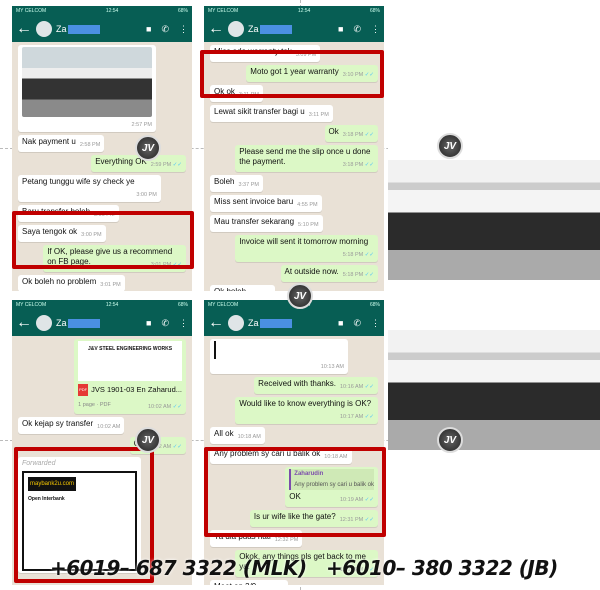  What do you see at coordinates (130, 361) in the screenshot?
I see `pdf-preview: J&V STEEL ENGINEERING WORKS` at bounding box center [130, 361].